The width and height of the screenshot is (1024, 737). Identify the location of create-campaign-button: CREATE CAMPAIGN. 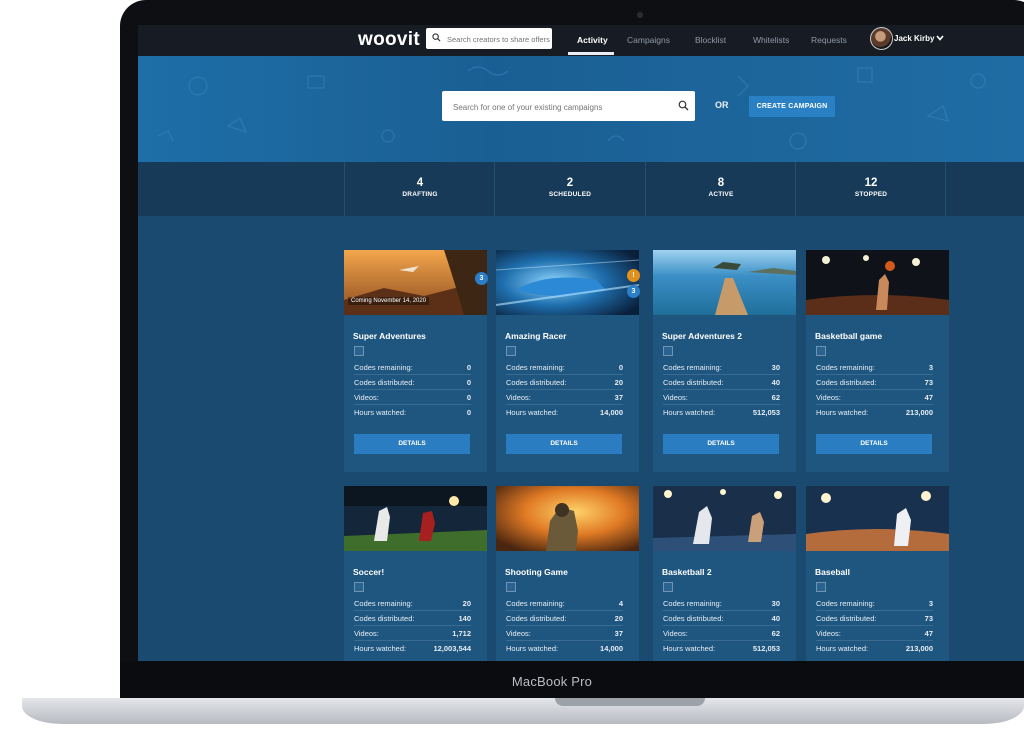
(792, 106).